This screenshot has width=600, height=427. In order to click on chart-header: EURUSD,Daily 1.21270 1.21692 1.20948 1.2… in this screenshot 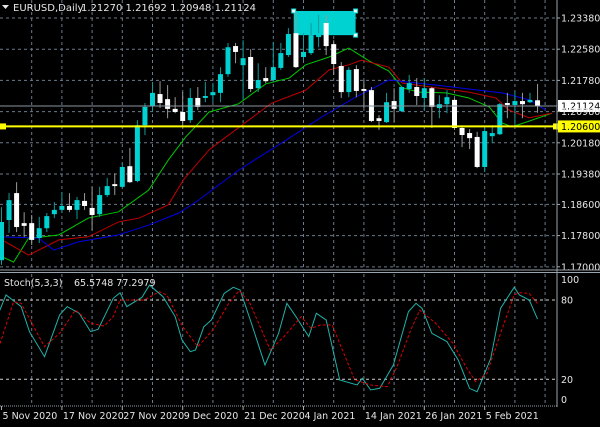, I will do `click(129, 8)`.